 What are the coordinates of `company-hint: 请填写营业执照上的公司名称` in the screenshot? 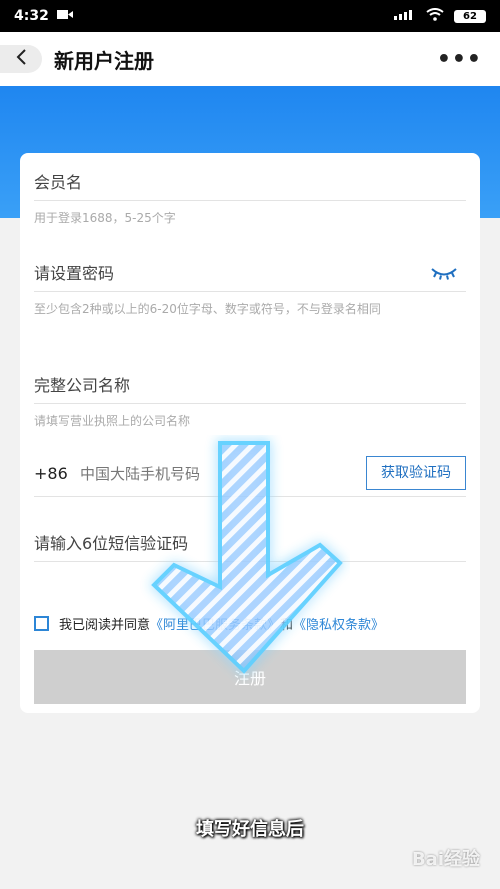 It's located at (112, 421).